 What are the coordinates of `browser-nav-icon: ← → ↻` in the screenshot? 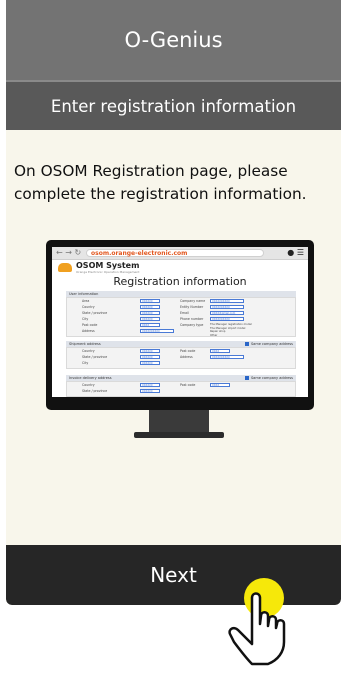 It's located at (69, 252).